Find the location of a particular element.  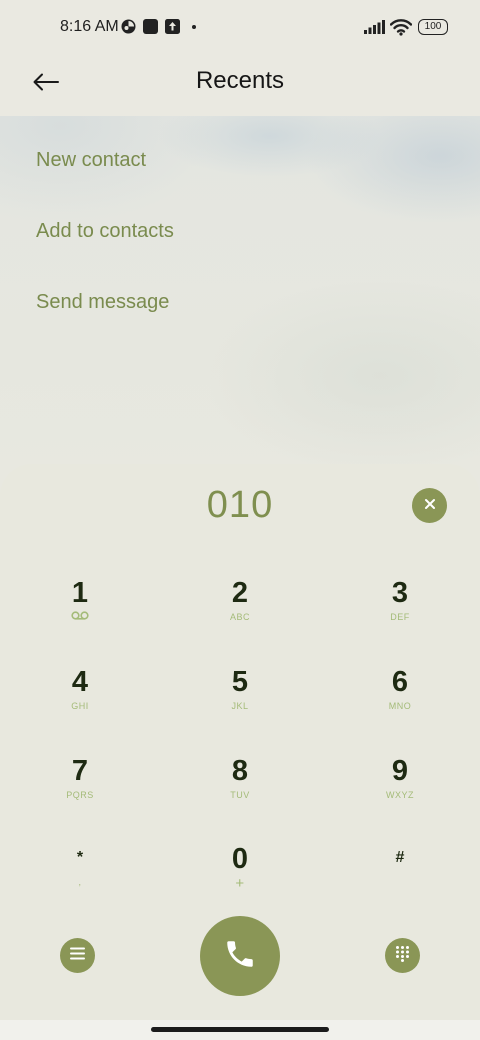

key-digit: 1 is located at coordinates (80, 593).